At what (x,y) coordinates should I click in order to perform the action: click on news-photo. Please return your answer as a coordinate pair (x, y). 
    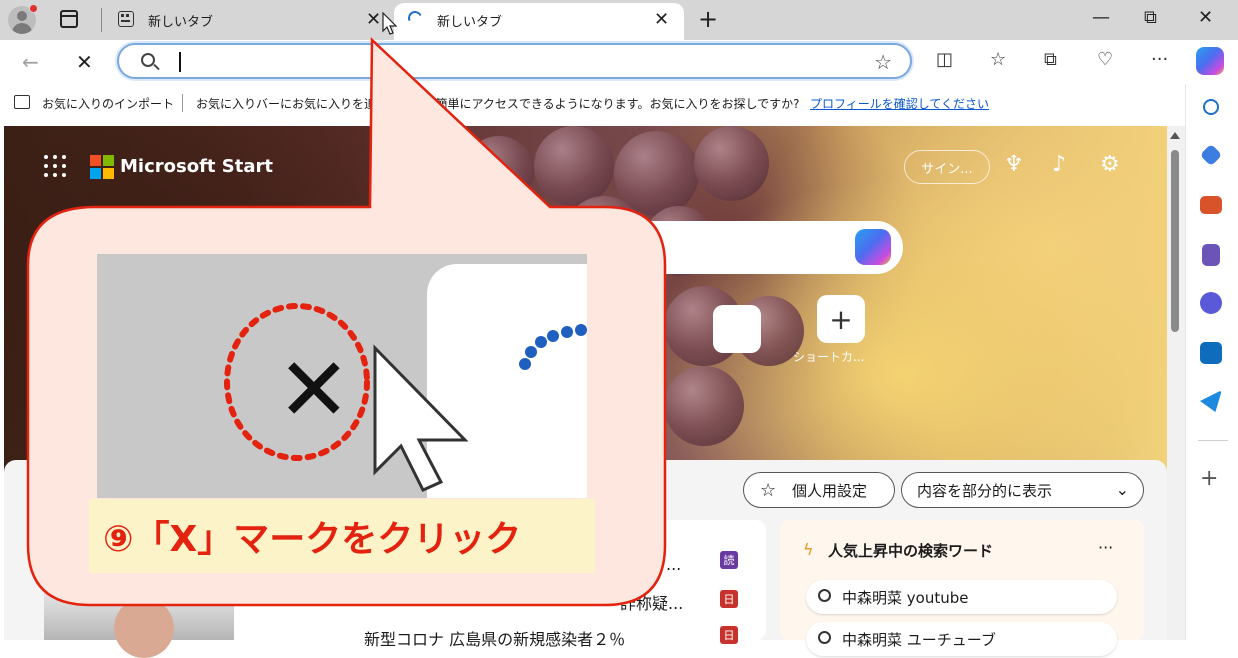
    Looking at the image, I should click on (139, 624).